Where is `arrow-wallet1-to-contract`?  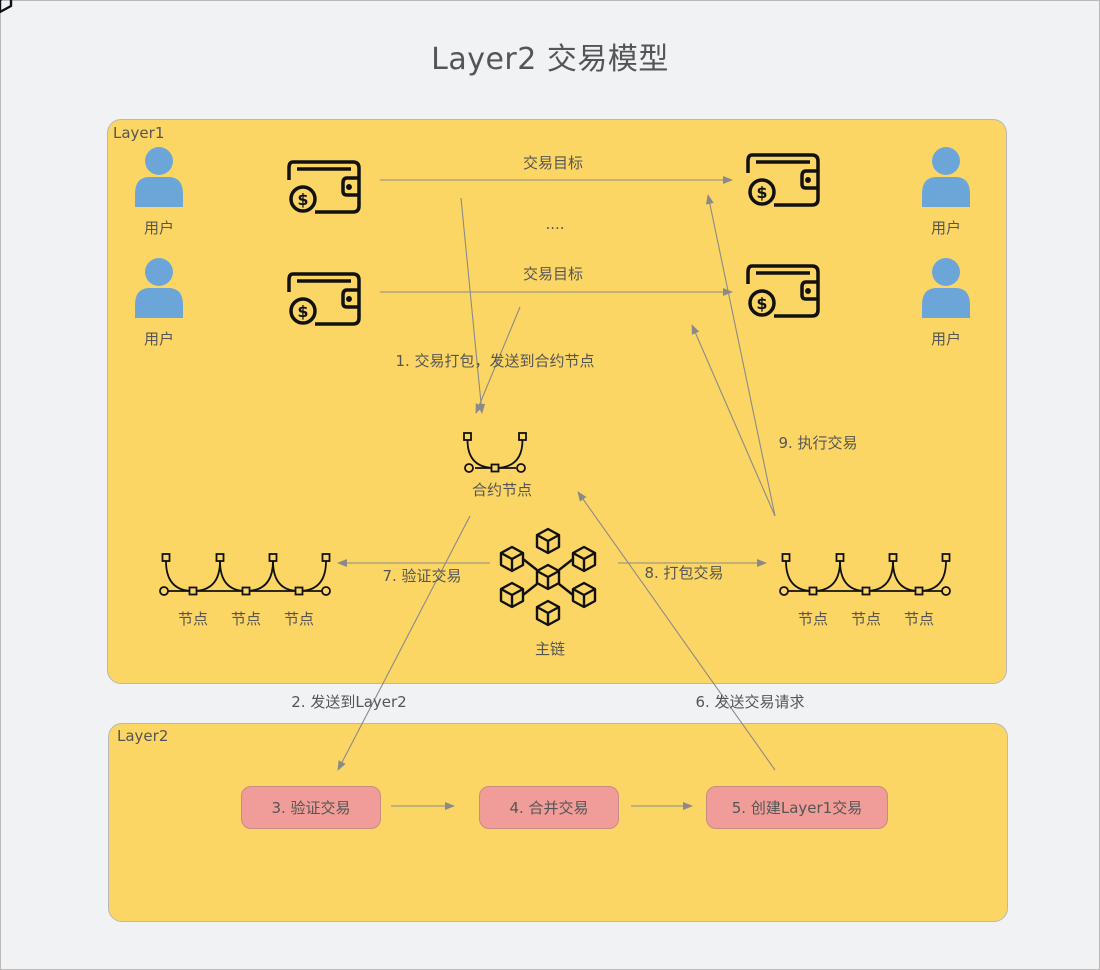
arrow-wallet1-to-contract is located at coordinates (473, 305).